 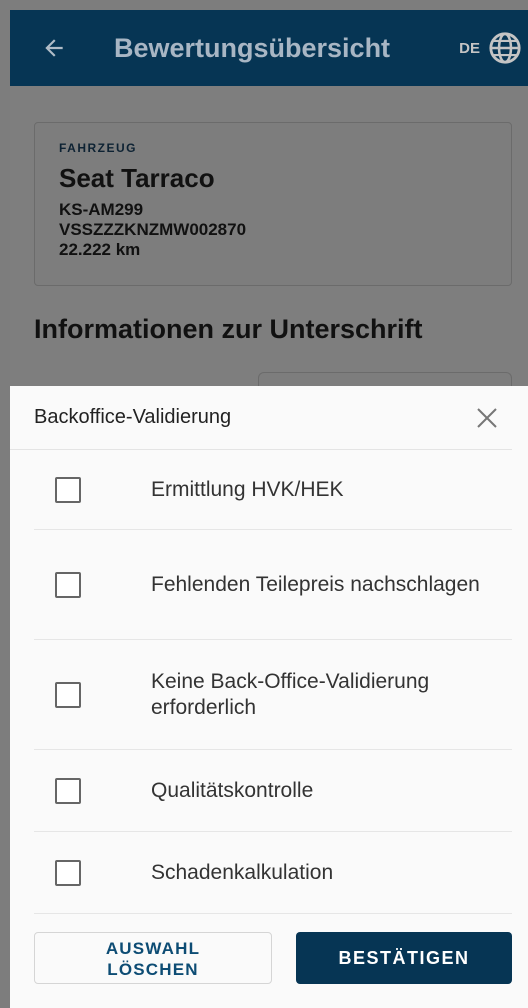 I want to click on clear-selection-button: AUSWAHL LÖSCHEN, so click(x=153, y=958).